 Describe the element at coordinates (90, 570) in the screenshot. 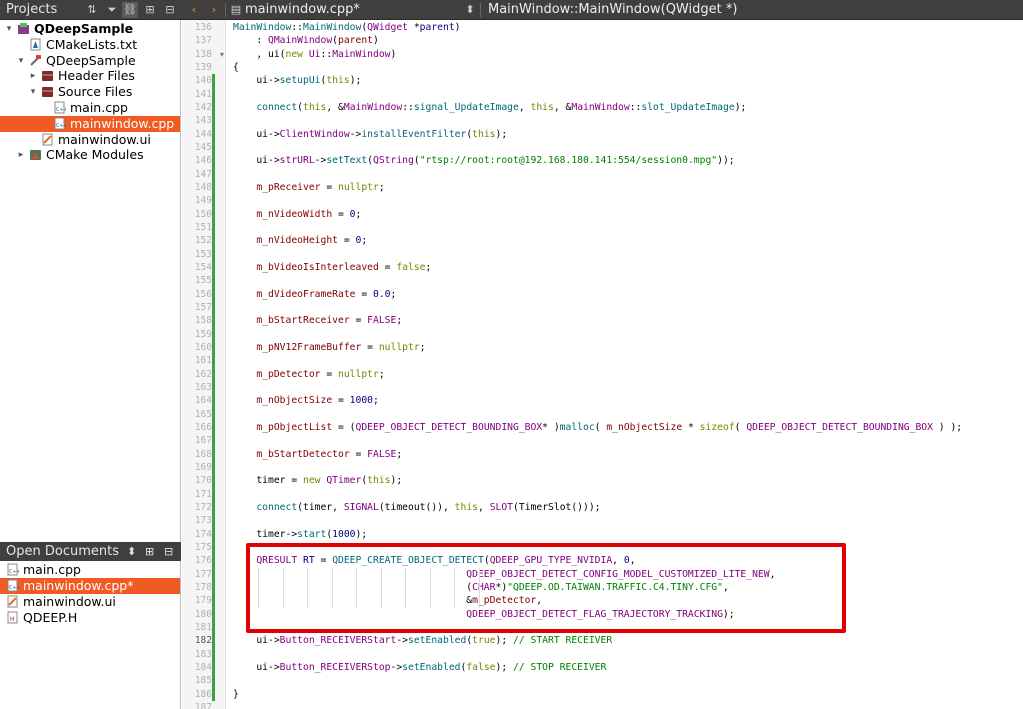

I see `open-document-item: C++ main.cpp` at that location.